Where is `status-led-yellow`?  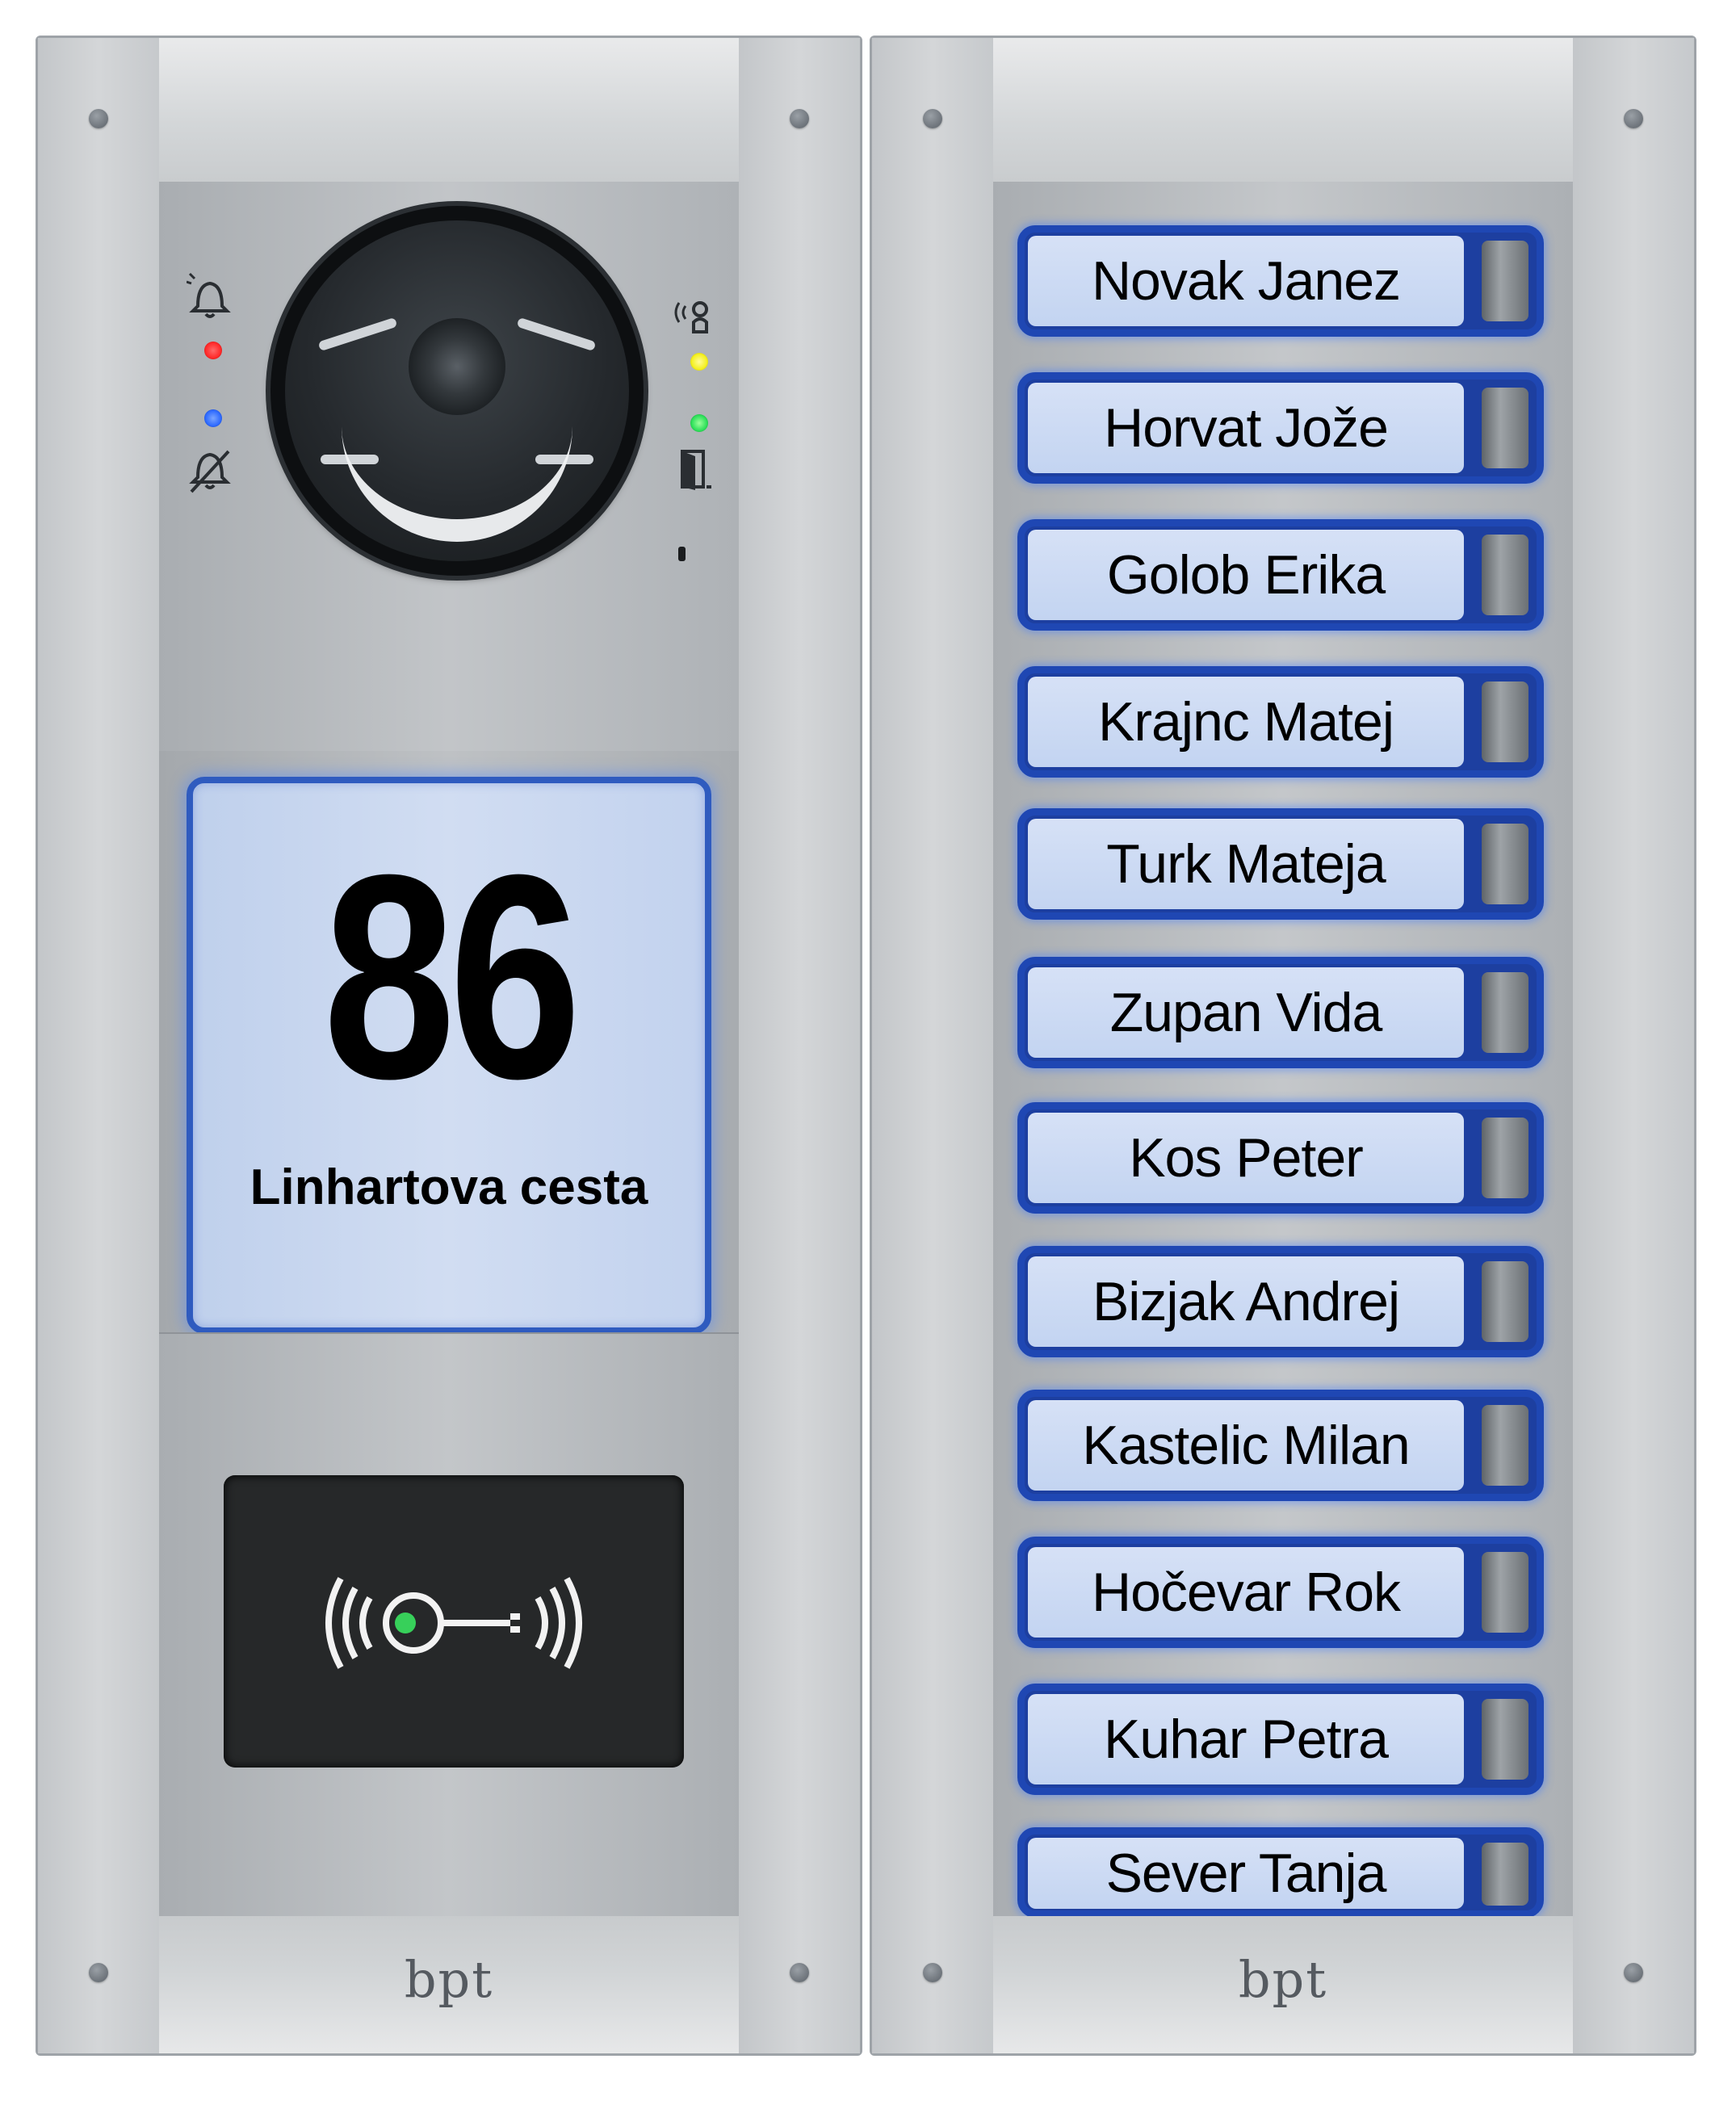
status-led-yellow is located at coordinates (699, 362).